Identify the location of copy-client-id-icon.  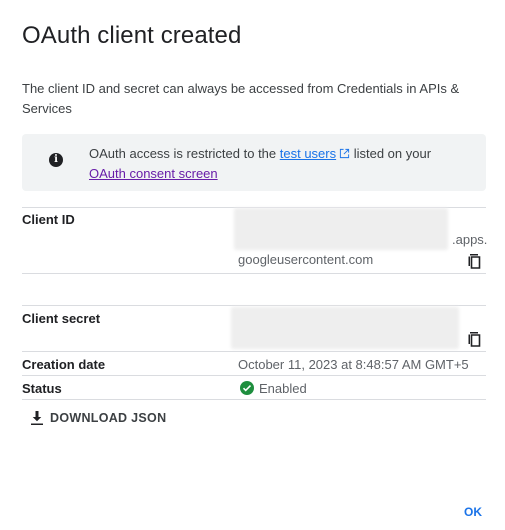
(474, 261).